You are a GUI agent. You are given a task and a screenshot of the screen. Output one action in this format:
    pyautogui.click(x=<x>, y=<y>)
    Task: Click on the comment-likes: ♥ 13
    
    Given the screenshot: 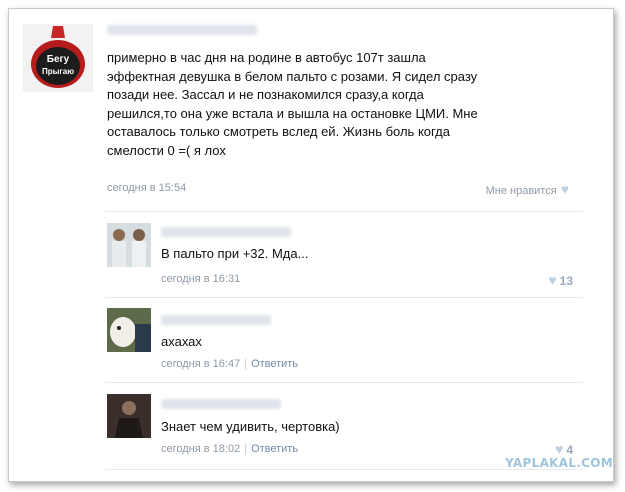 What is the action you would take?
    pyautogui.click(x=560, y=280)
    